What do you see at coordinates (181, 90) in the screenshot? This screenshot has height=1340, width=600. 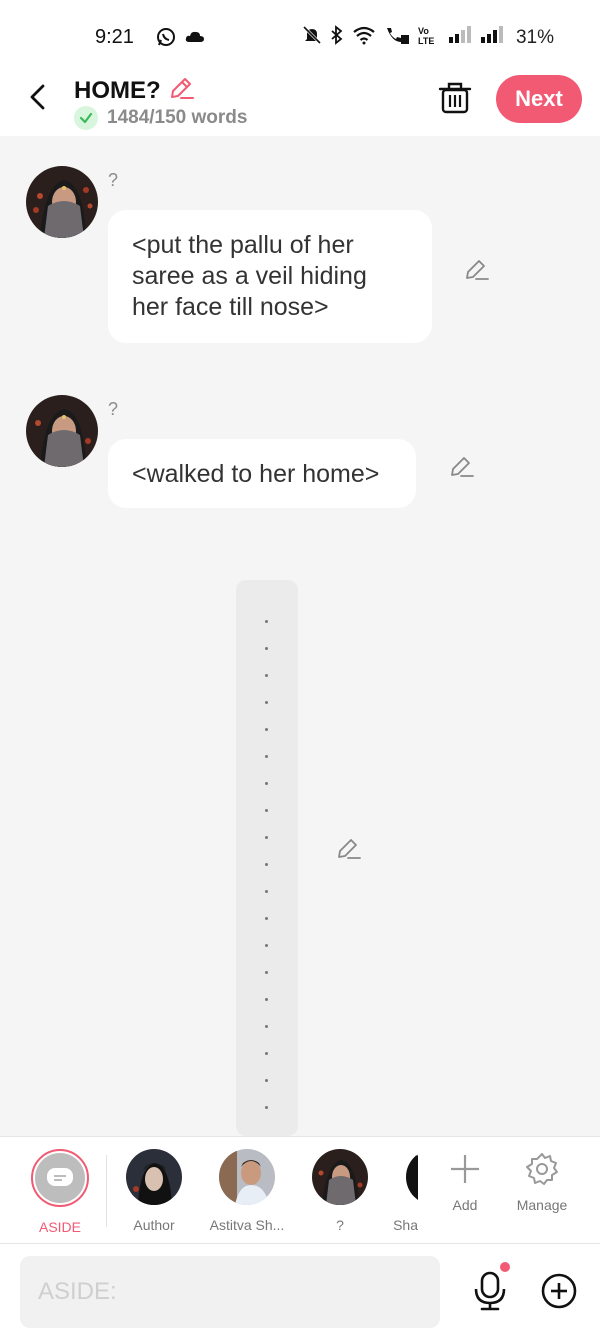 I see `edit-title-icon` at bounding box center [181, 90].